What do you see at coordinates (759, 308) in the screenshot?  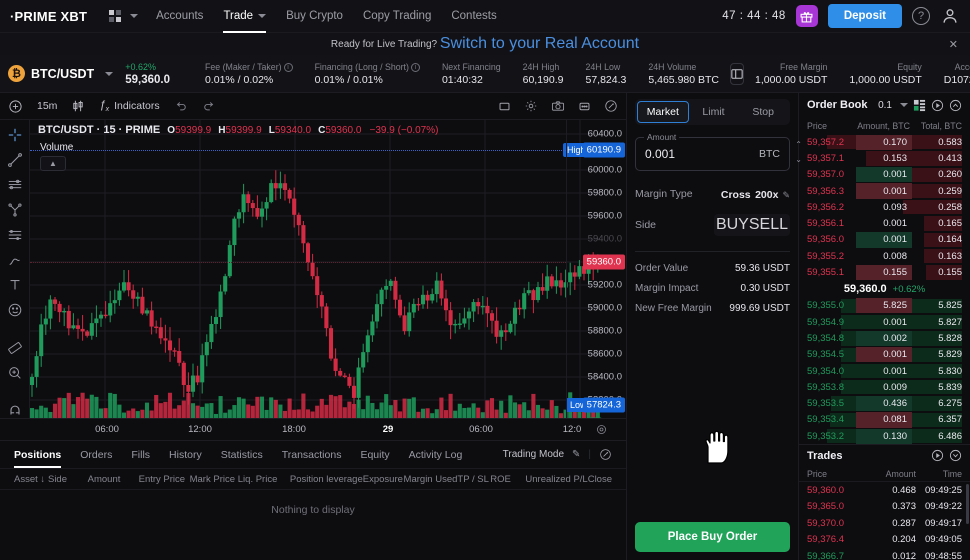 I see `new-free-margin-amount: 999.69 USDT` at bounding box center [759, 308].